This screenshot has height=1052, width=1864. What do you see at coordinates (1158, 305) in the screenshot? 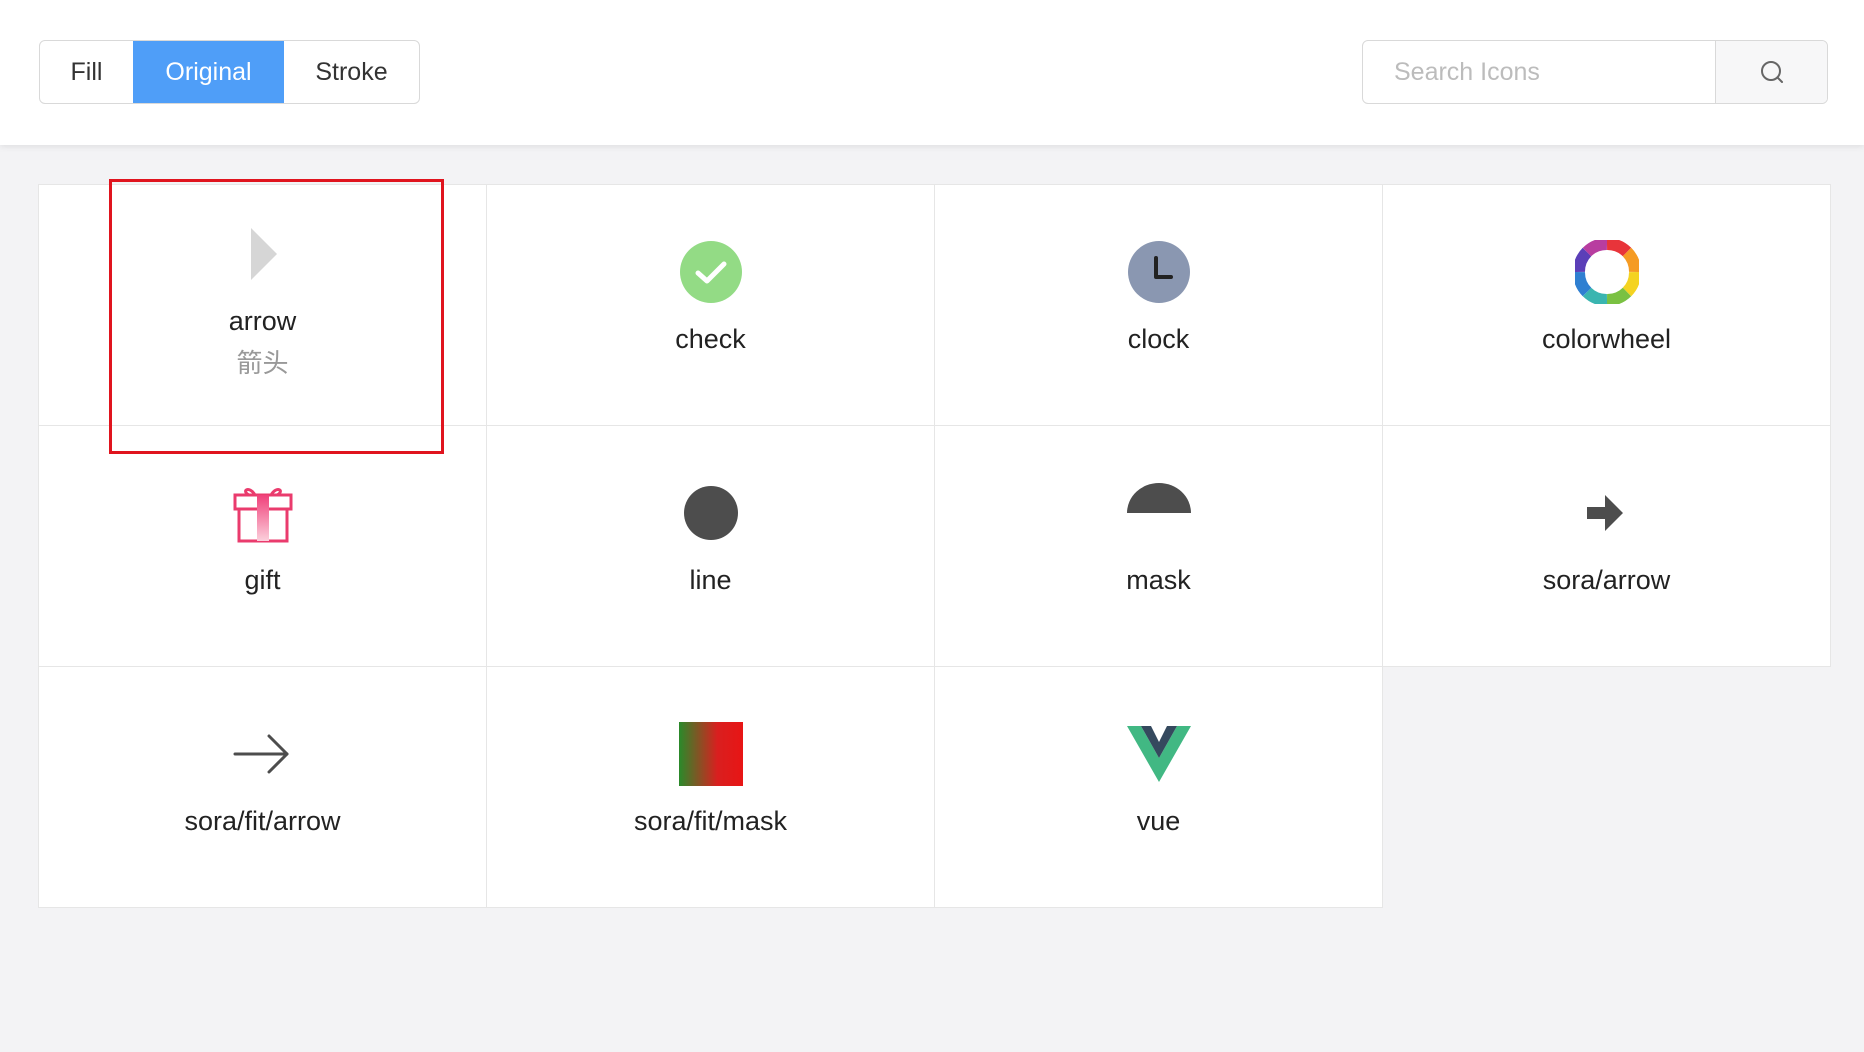
I see `icon-card-clock: clock` at bounding box center [1158, 305].